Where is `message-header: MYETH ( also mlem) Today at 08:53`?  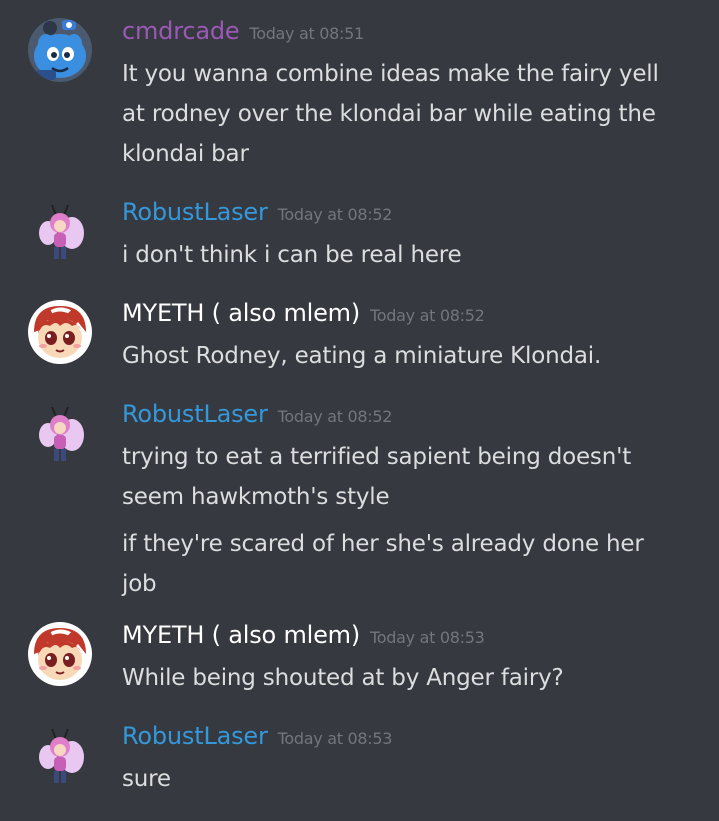
message-header: MYETH ( also mlem) Today at 08:53 is located at coordinates (303, 635).